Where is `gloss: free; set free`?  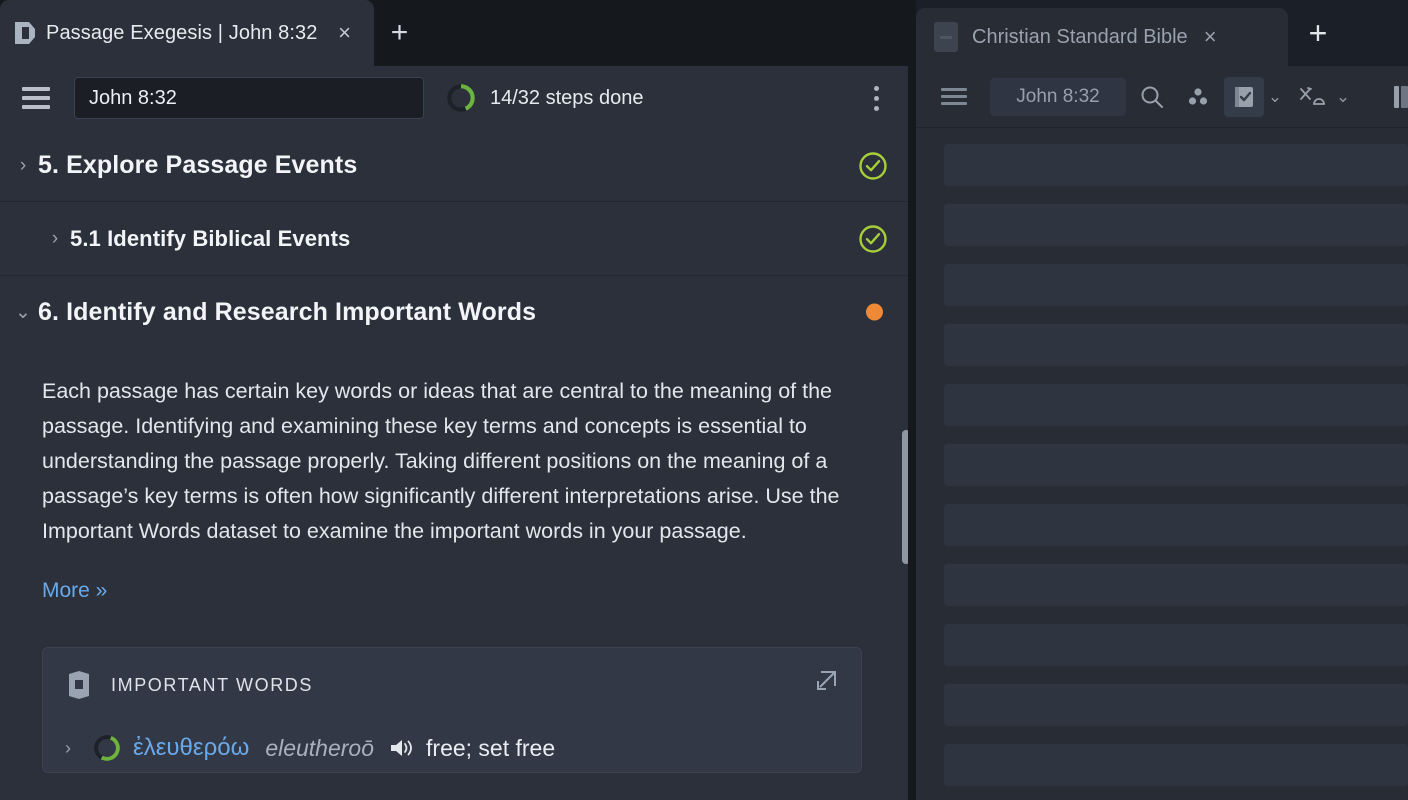
gloss: free; set free is located at coordinates (491, 747).